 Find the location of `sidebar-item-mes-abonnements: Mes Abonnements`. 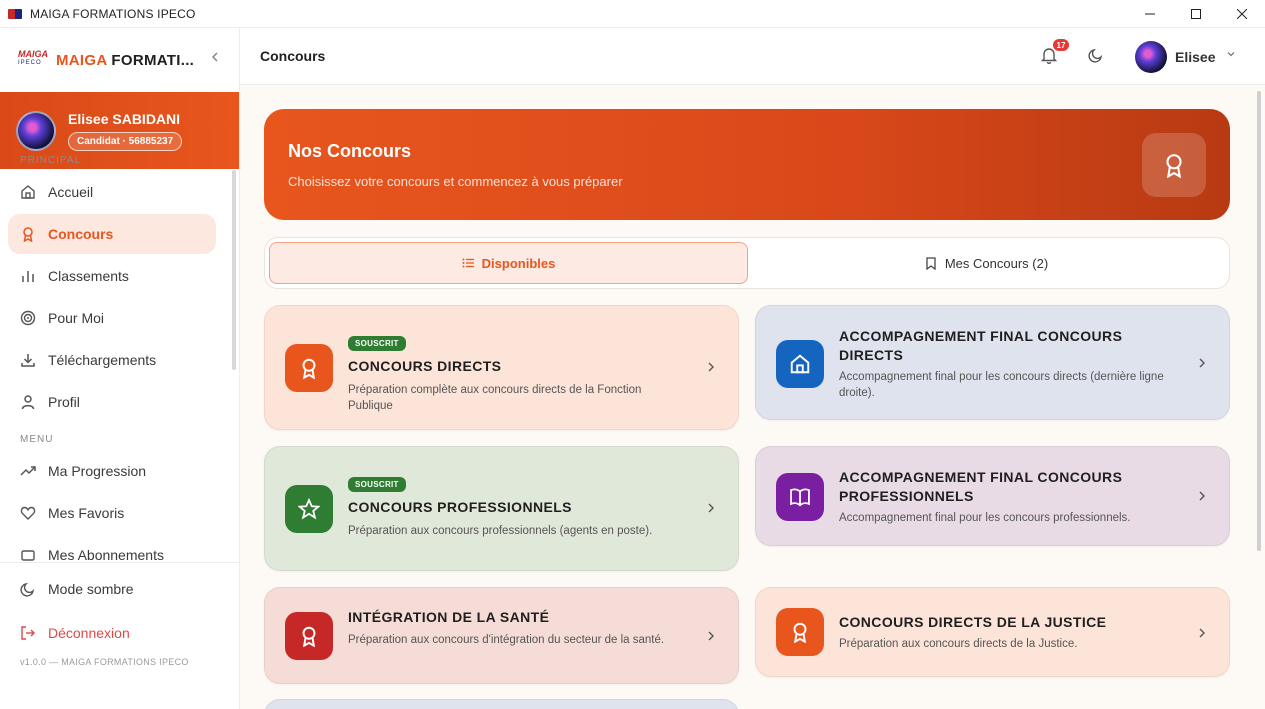

sidebar-item-mes-abonnements: Mes Abonnements is located at coordinates (112, 548).